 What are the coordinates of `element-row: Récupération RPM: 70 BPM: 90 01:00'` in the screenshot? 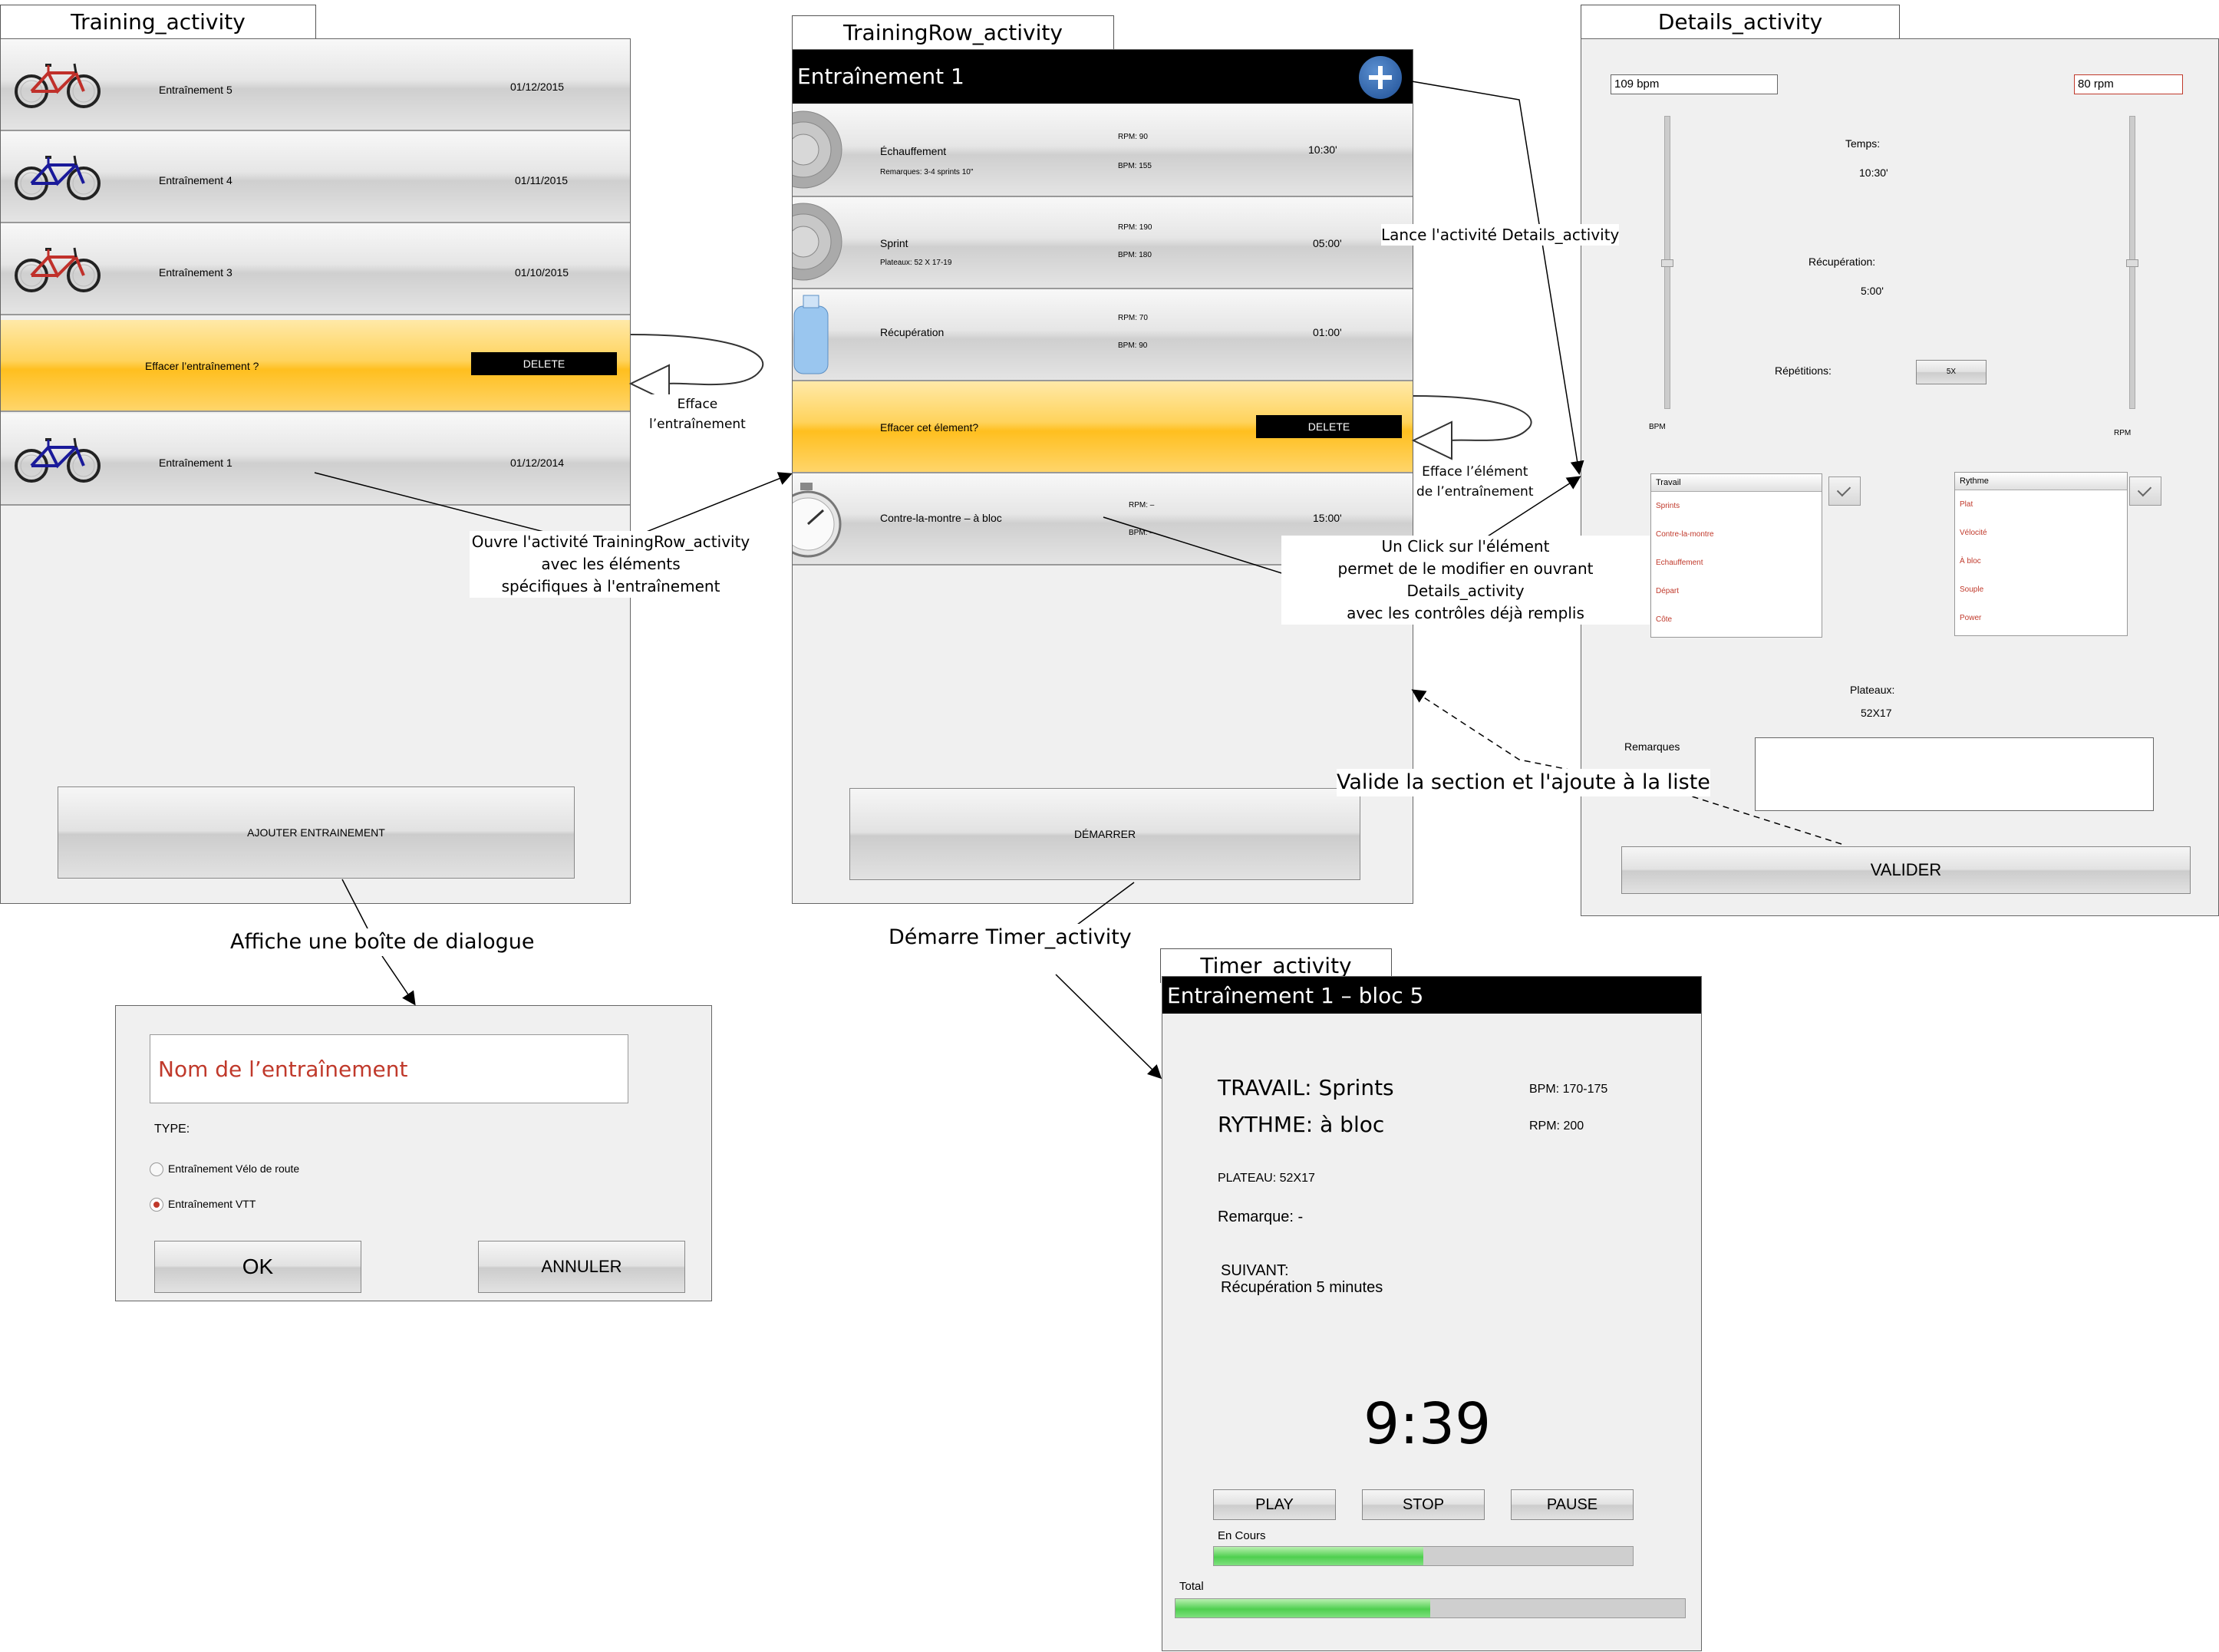 It's located at (1103, 335).